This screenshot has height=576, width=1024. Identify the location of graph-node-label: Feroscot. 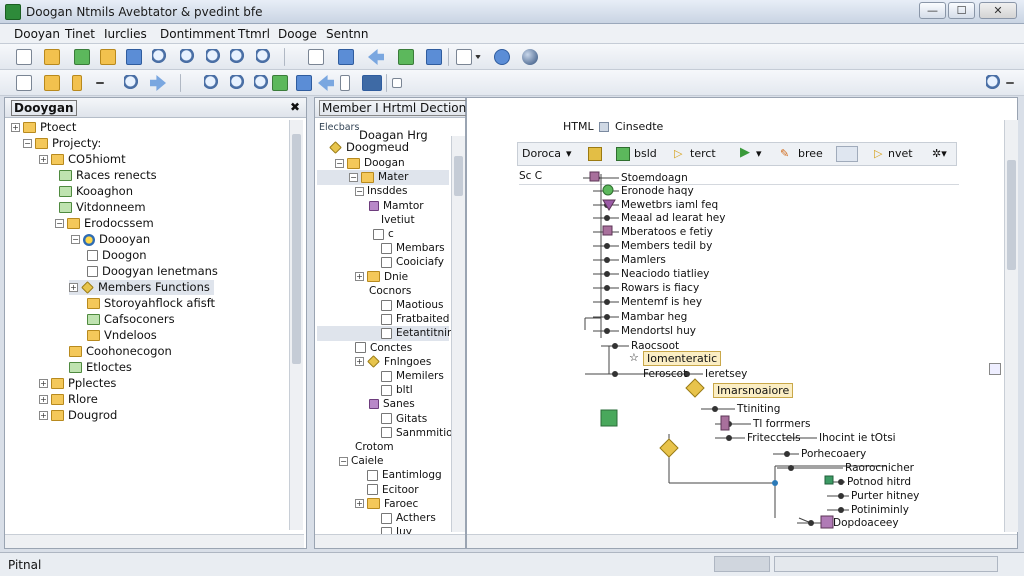
(665, 374).